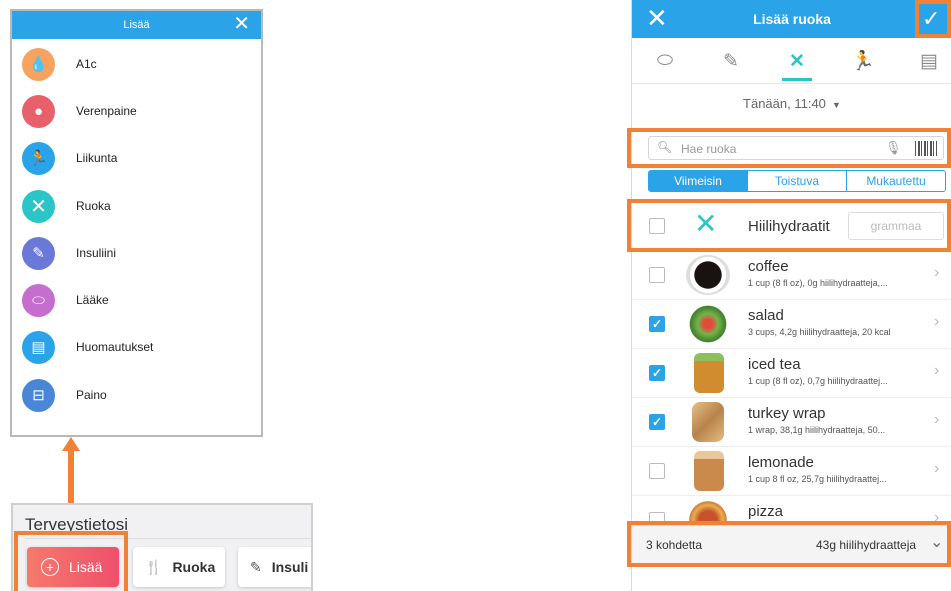 The height and width of the screenshot is (591, 951). I want to click on insulin-chip: ✎ Insuli, so click(274, 567).